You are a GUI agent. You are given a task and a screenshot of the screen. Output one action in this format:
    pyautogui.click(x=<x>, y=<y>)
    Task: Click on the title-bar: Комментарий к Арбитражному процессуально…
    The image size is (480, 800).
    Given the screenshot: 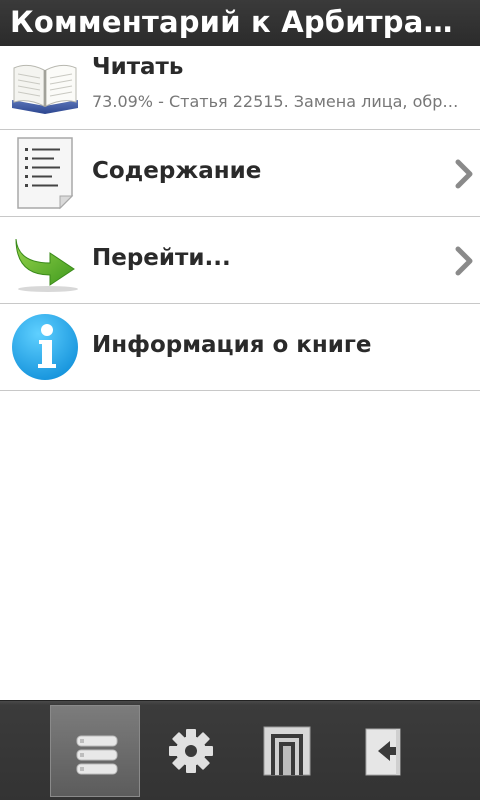 What is the action you would take?
    pyautogui.click(x=240, y=23)
    